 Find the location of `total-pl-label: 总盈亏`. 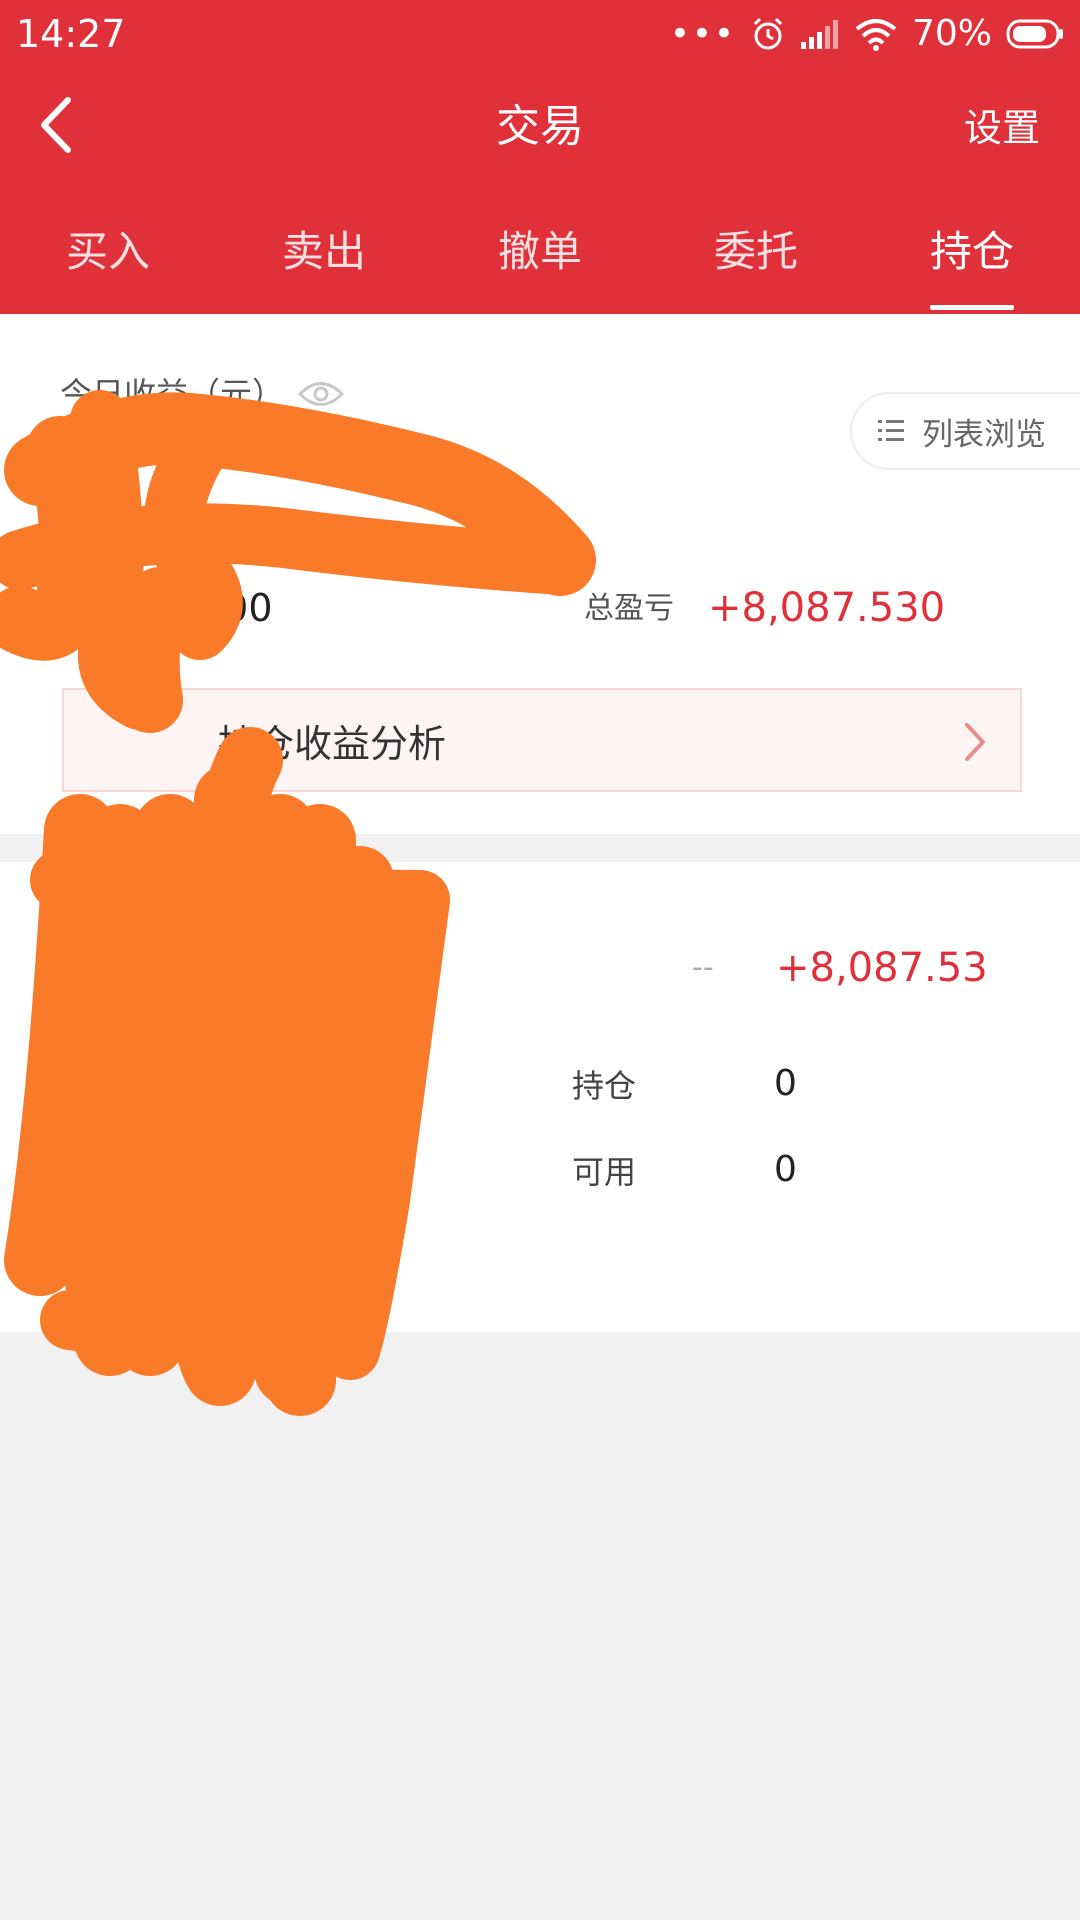

total-pl-label: 总盈亏 is located at coordinates (629, 608).